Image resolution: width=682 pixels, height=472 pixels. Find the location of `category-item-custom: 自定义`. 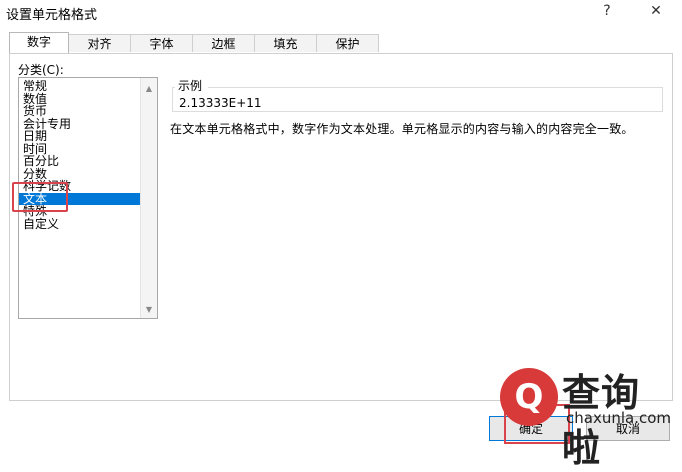

category-item-custom: 自定义 is located at coordinates (79, 224).